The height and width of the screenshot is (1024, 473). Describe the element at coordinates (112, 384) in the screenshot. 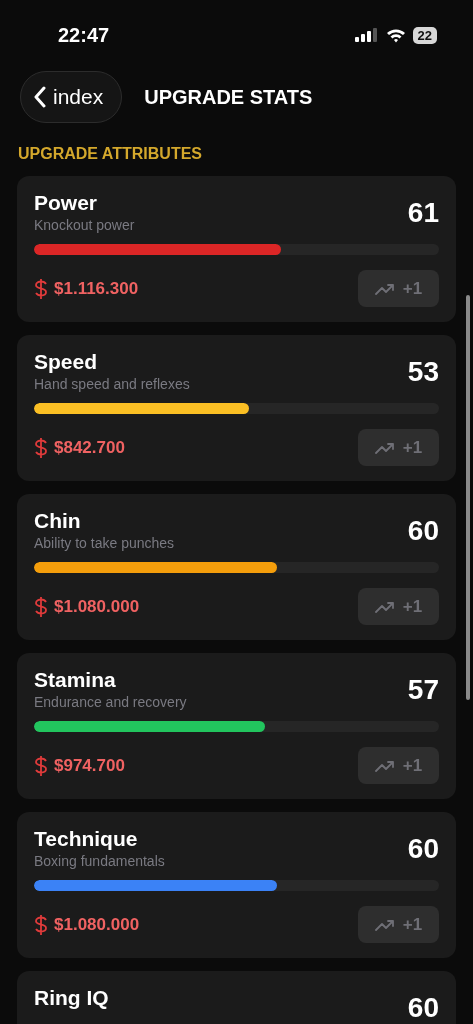

I see `attribute-description: Hand speed and reflexes` at that location.